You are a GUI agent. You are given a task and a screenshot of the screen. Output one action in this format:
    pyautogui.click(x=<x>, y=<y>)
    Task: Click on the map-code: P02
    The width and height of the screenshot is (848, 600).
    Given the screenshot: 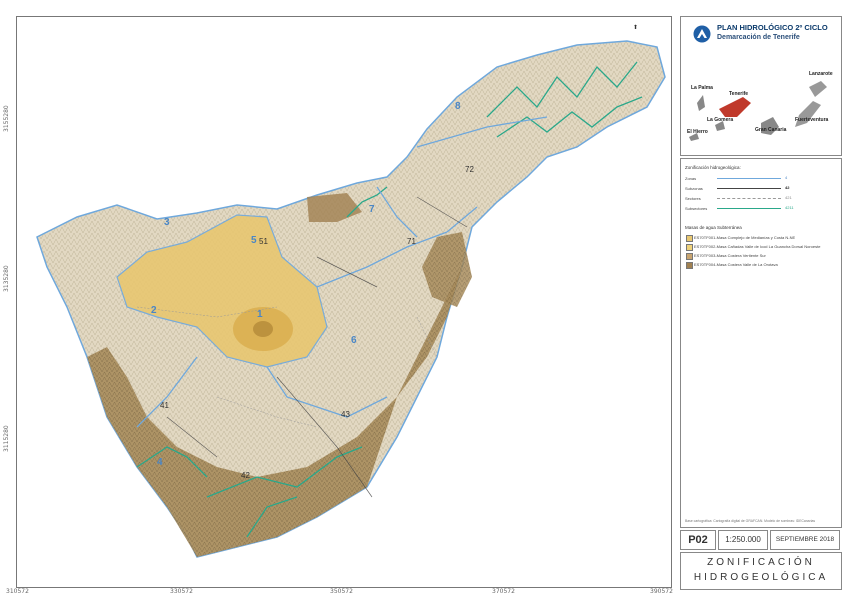 What is the action you would take?
    pyautogui.click(x=698, y=540)
    